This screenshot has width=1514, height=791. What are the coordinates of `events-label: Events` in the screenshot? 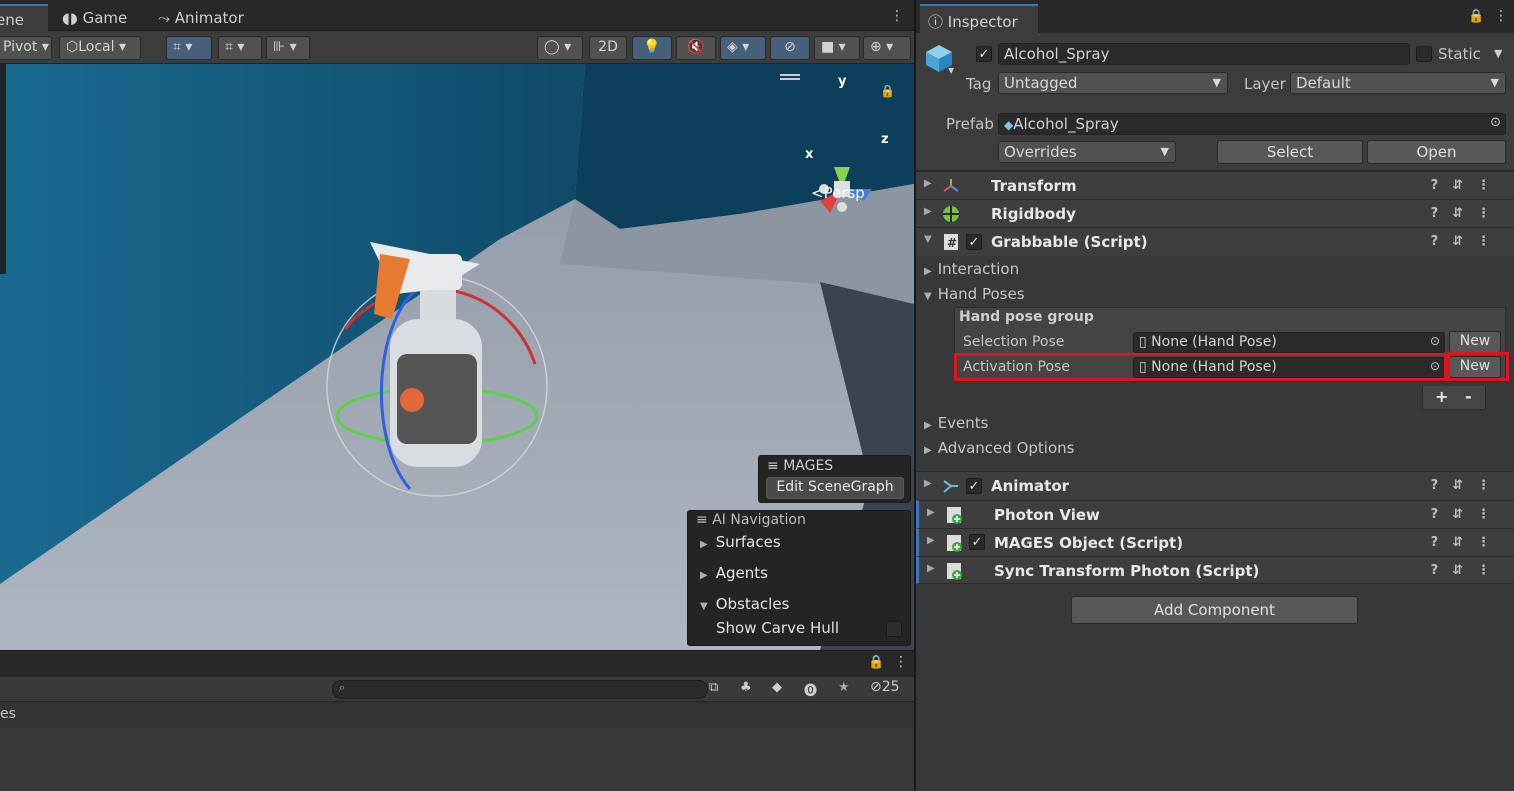 It's located at (963, 423).